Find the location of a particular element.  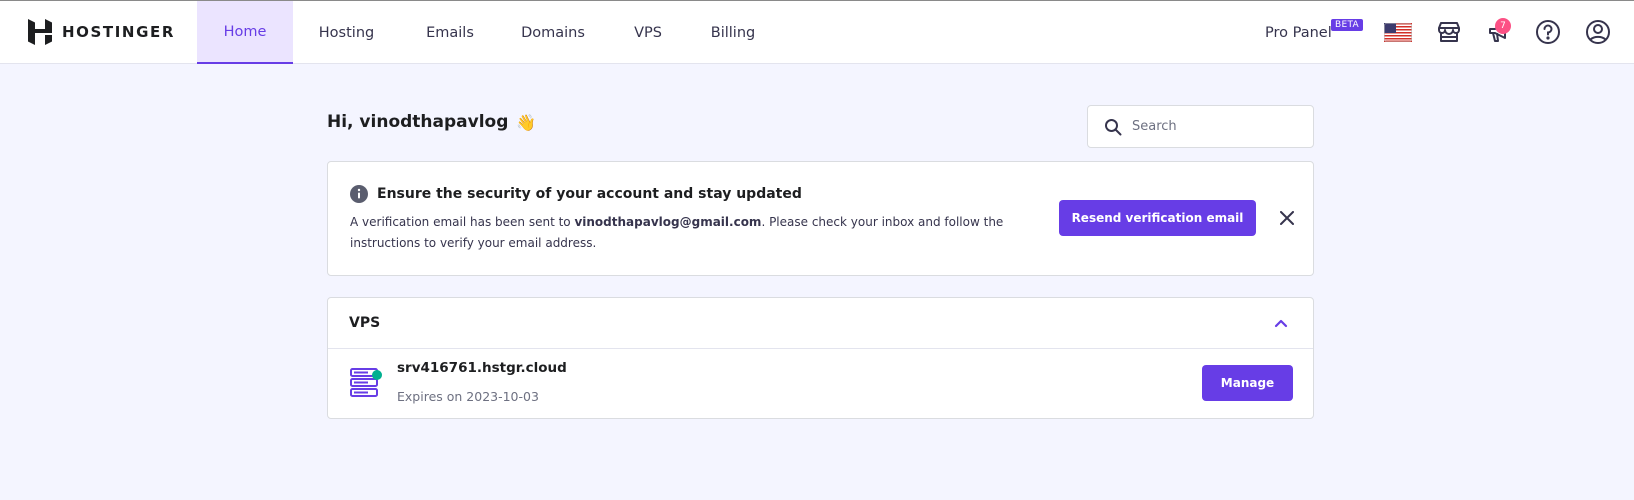

nav-label: Home is located at coordinates (245, 31).